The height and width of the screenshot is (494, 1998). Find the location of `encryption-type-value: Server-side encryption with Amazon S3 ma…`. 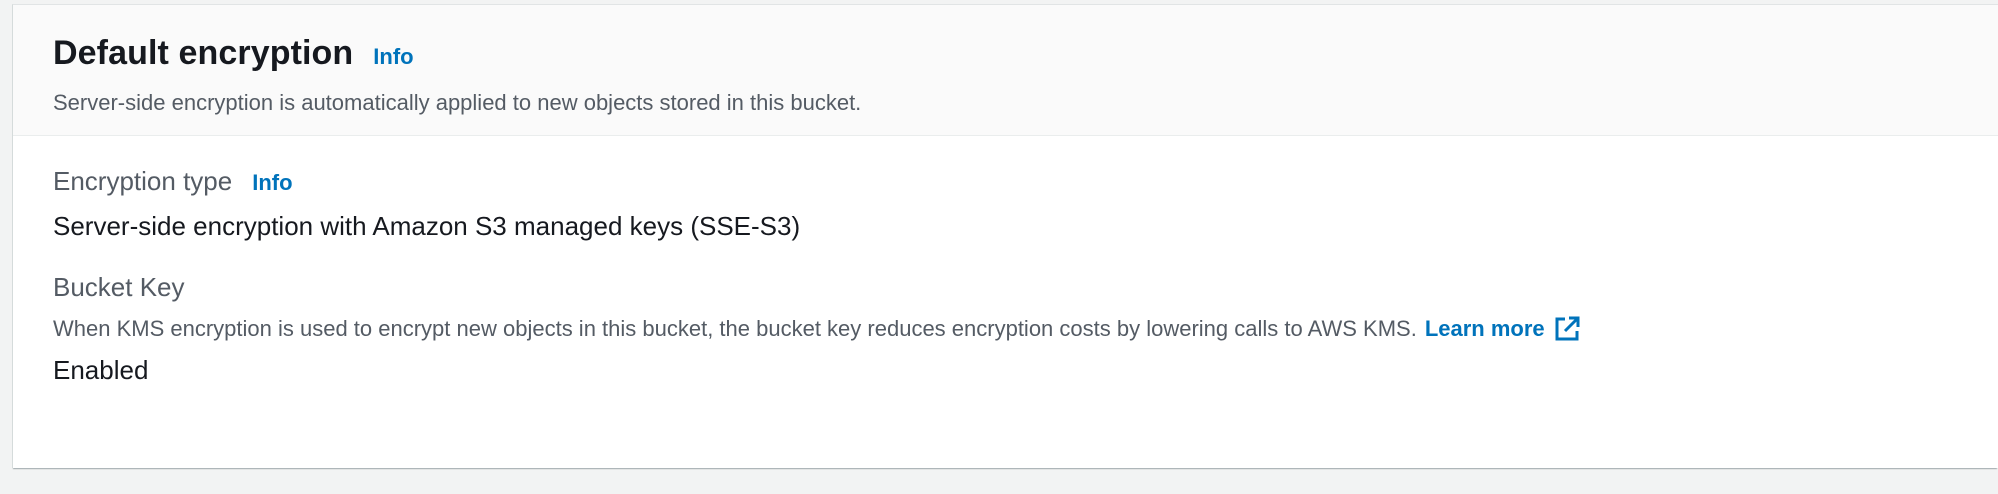

encryption-type-value: Server-side encryption with Amazon S3 ma… is located at coordinates (427, 226).